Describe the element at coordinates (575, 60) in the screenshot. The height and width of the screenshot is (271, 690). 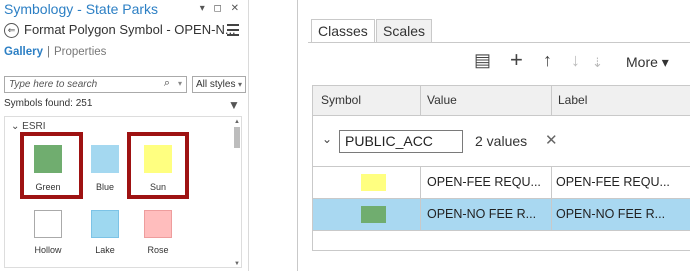
I see `move-down-icon: ↓` at that location.